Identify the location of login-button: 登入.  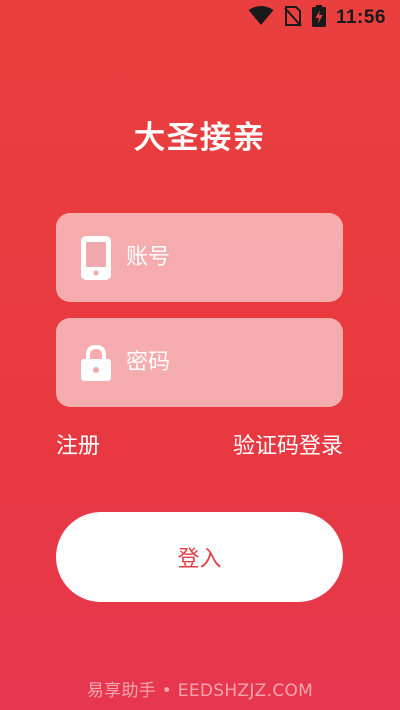
(199, 557).